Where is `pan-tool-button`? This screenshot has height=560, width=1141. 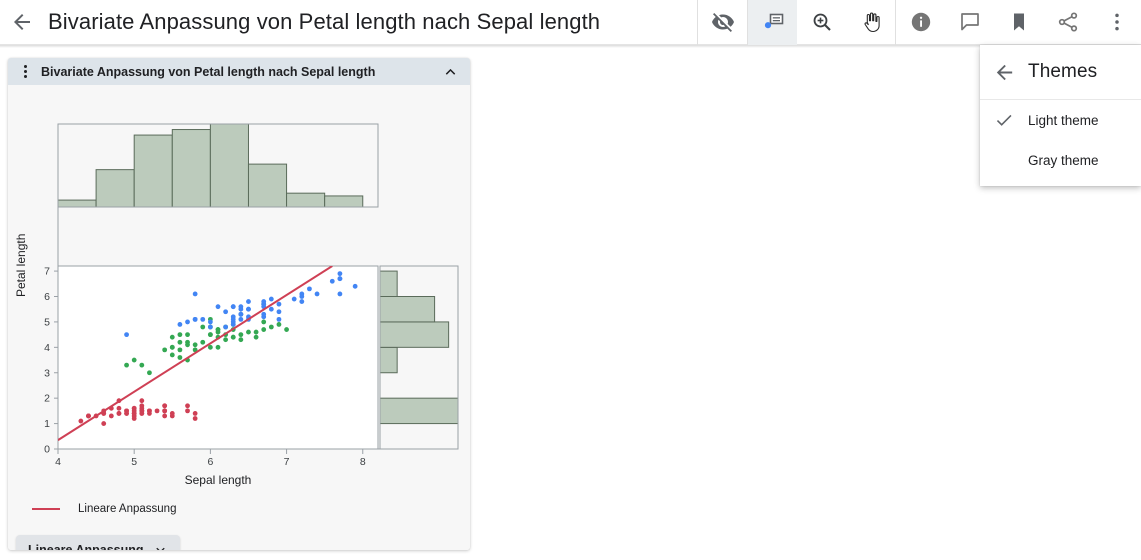
pan-tool-button is located at coordinates (870, 22).